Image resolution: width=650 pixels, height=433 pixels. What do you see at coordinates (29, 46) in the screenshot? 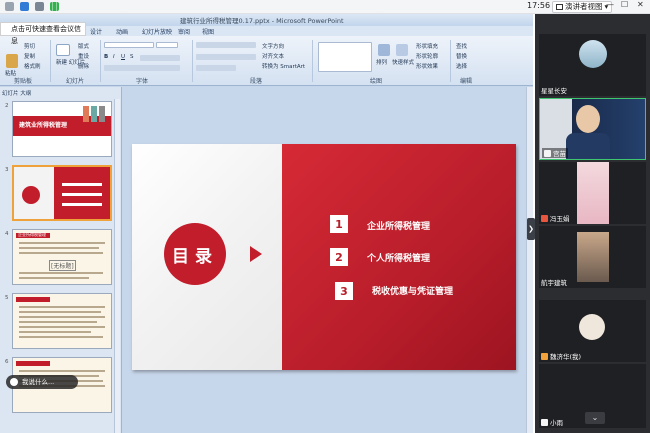
I see `cut-button: 剪切` at bounding box center [29, 46].